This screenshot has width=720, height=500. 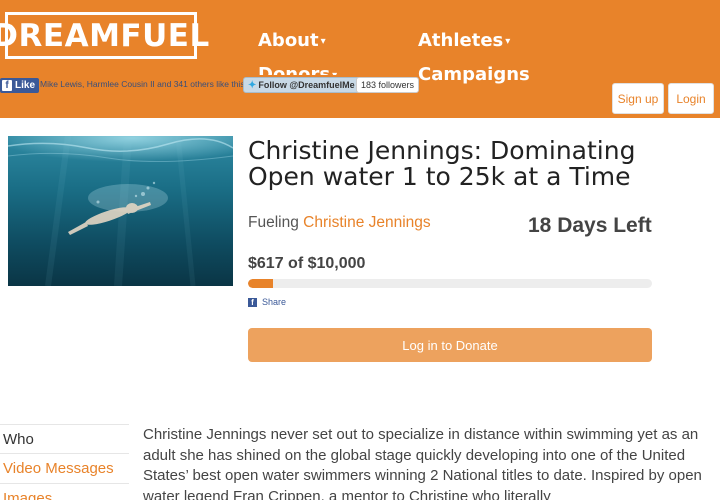 What do you see at coordinates (252, 85) in the screenshot?
I see `twitter-bird-icon: ✦` at bounding box center [252, 85].